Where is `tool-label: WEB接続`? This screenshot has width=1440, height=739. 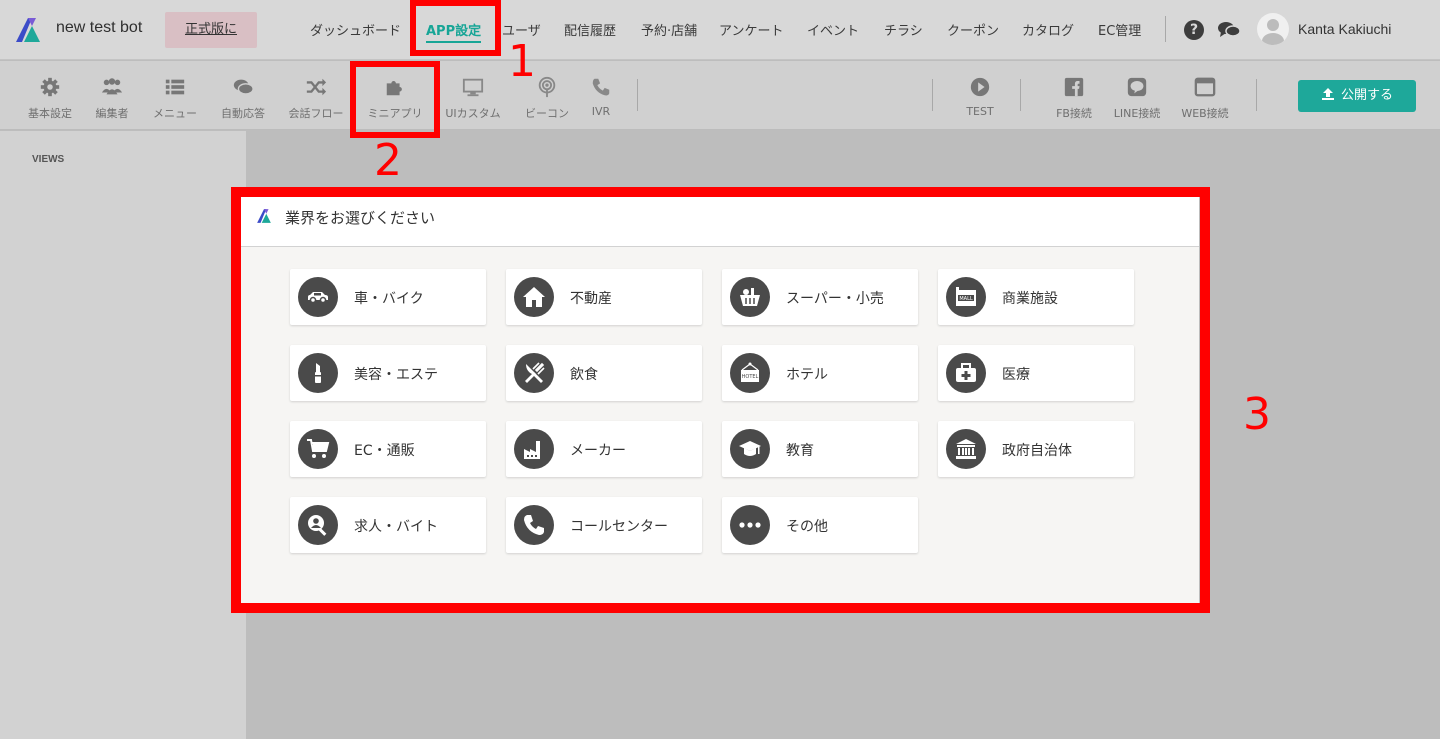 tool-label: WEB接続 is located at coordinates (1205, 113).